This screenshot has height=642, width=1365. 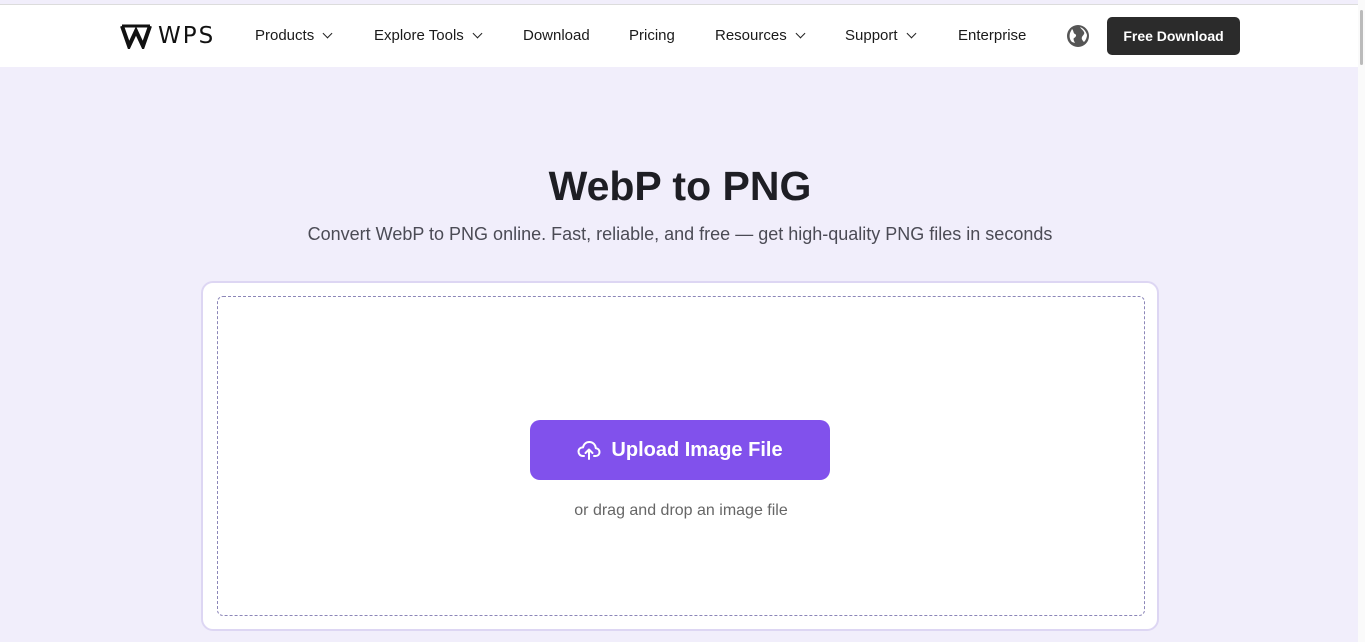 I want to click on wps-logo-icon, so click(x=136, y=36).